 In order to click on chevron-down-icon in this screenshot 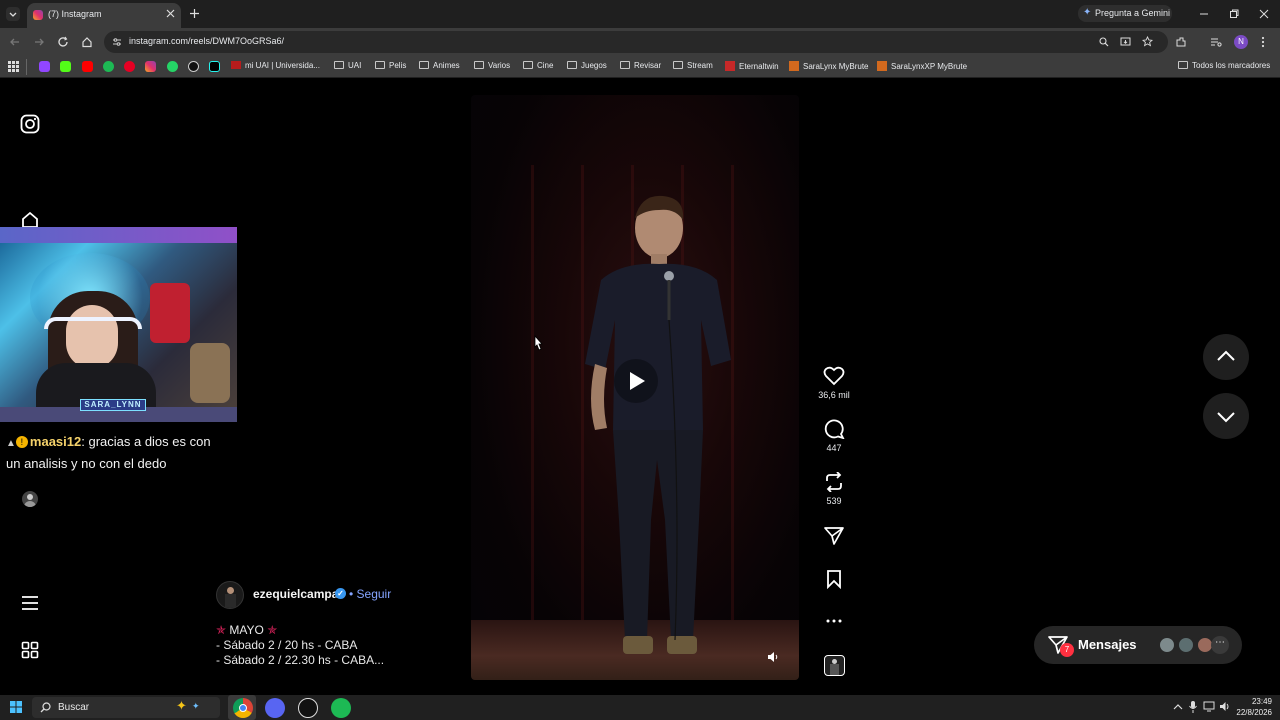, I will do `click(1226, 417)`.